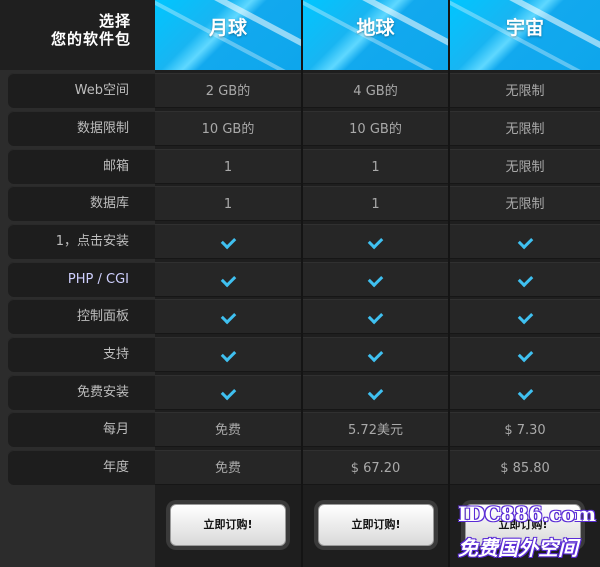 This screenshot has height=567, width=600. Describe the element at coordinates (375, 429) in the screenshot. I see `plan-cell: 5.72美元` at that location.